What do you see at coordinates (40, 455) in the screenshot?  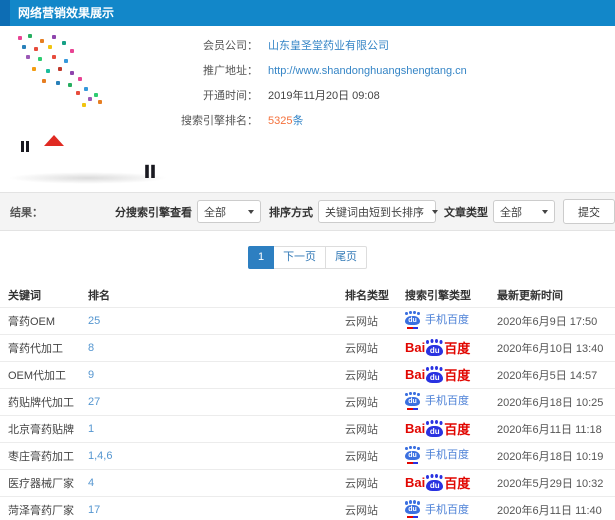 I see `keyword-cell: 枣庄膏药加工` at bounding box center [40, 455].